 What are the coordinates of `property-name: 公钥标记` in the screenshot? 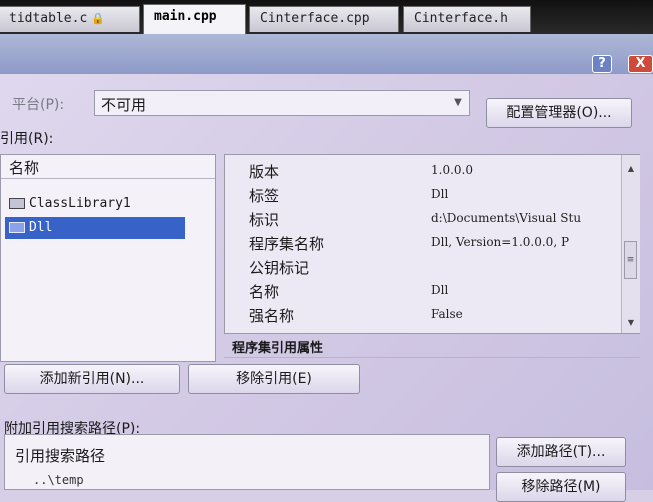 It's located at (279, 268).